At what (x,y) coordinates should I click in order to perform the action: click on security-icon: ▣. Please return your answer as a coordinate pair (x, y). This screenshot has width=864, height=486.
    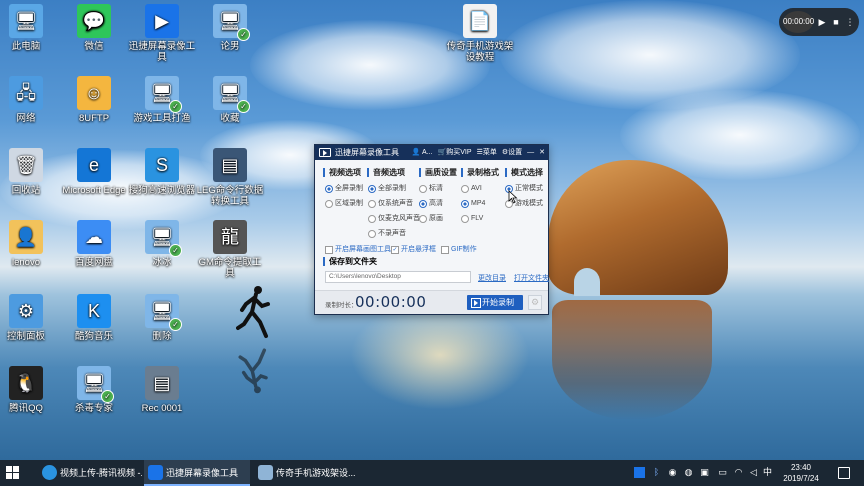
    Looking at the image, I should click on (704, 472).